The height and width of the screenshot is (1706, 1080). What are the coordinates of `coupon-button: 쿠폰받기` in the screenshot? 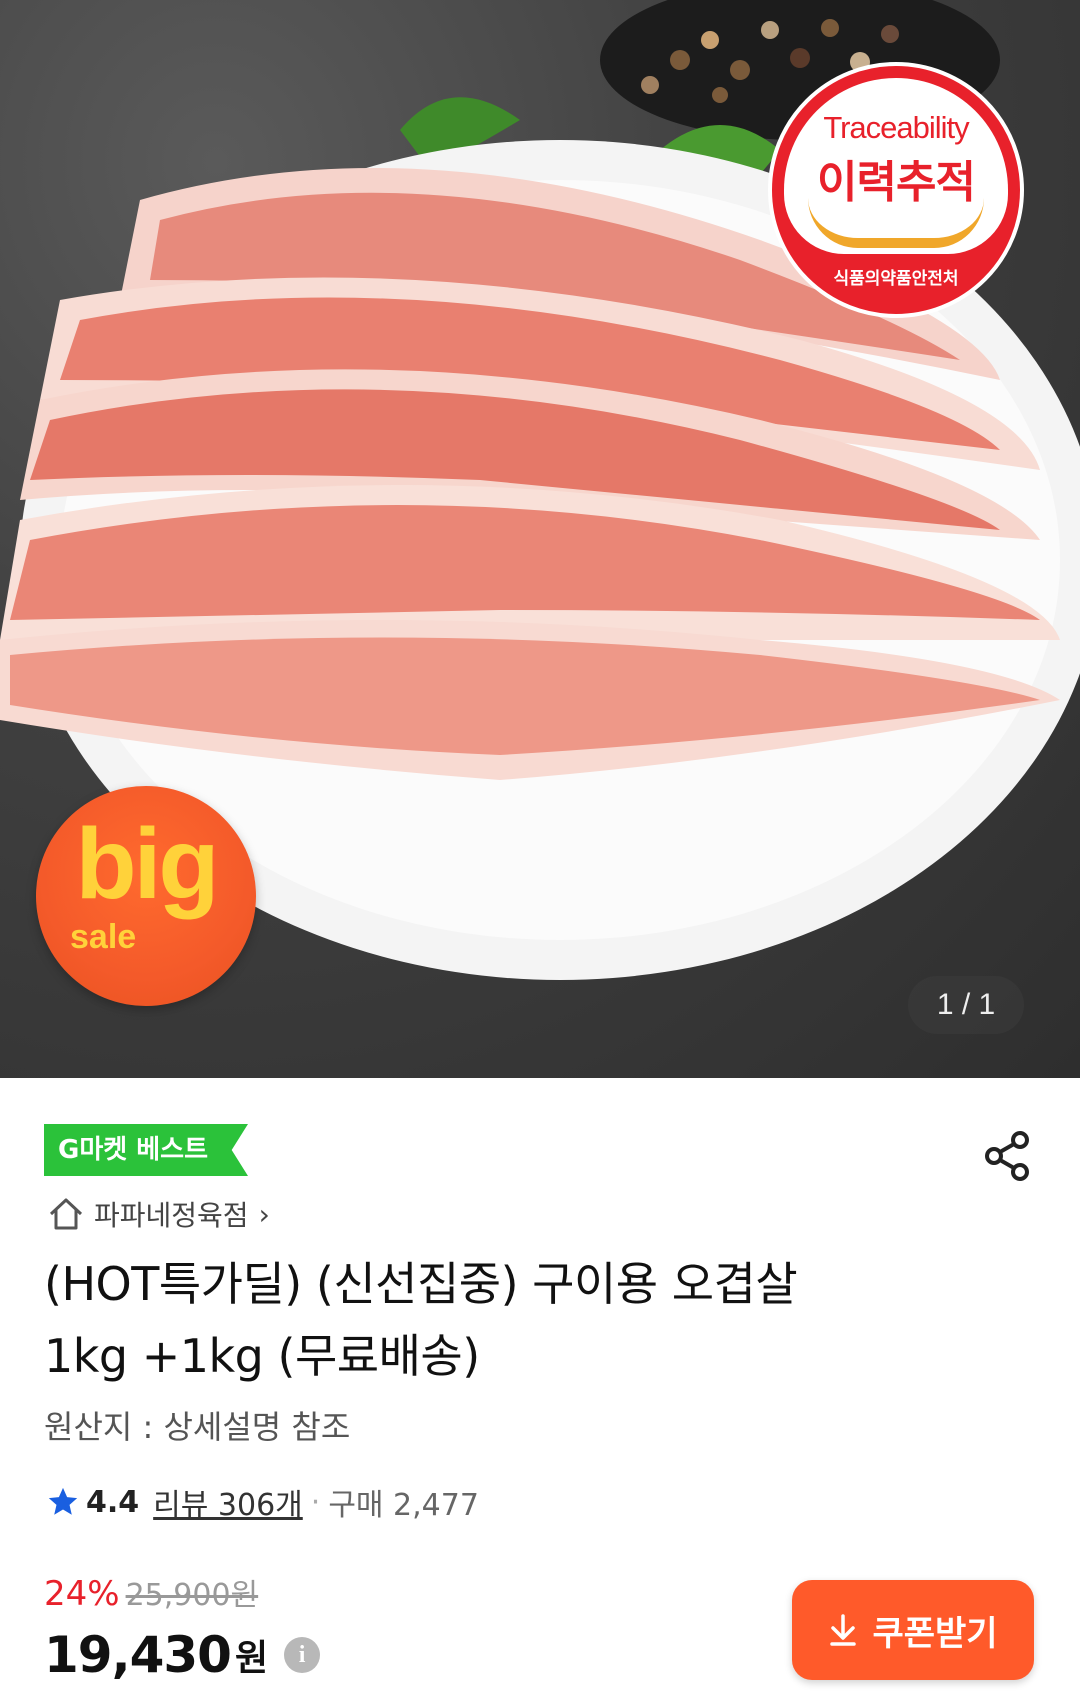 It's located at (913, 1630).